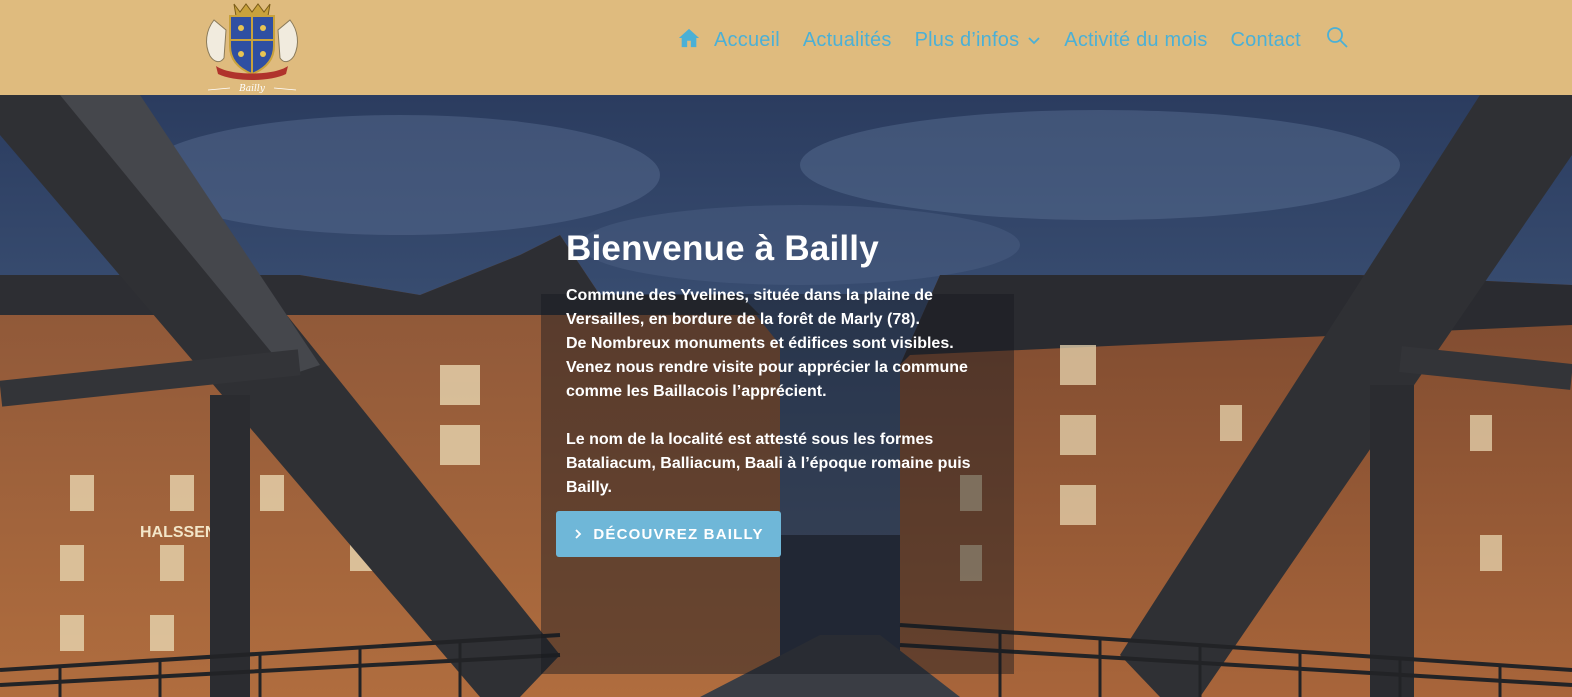 The width and height of the screenshot is (1572, 697). I want to click on nav-item-actualites: Actualités, so click(847, 40).